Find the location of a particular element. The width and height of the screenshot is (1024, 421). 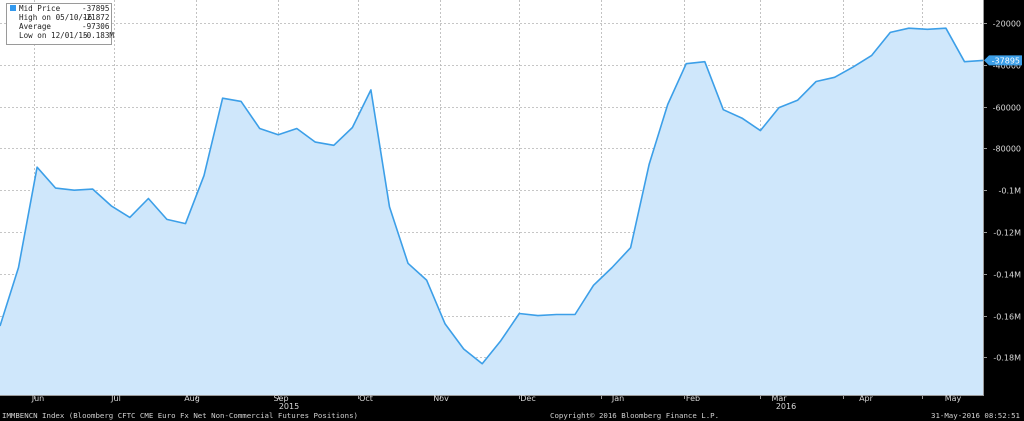

y-tick-label: -60000 is located at coordinates (1007, 108).